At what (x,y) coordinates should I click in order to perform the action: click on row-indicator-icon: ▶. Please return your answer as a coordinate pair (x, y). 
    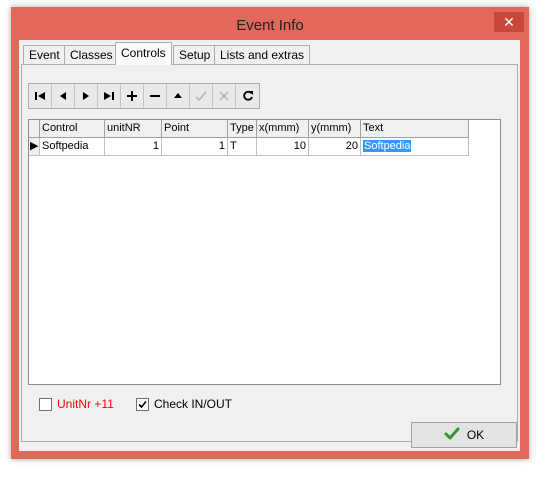
    Looking at the image, I should click on (34, 147).